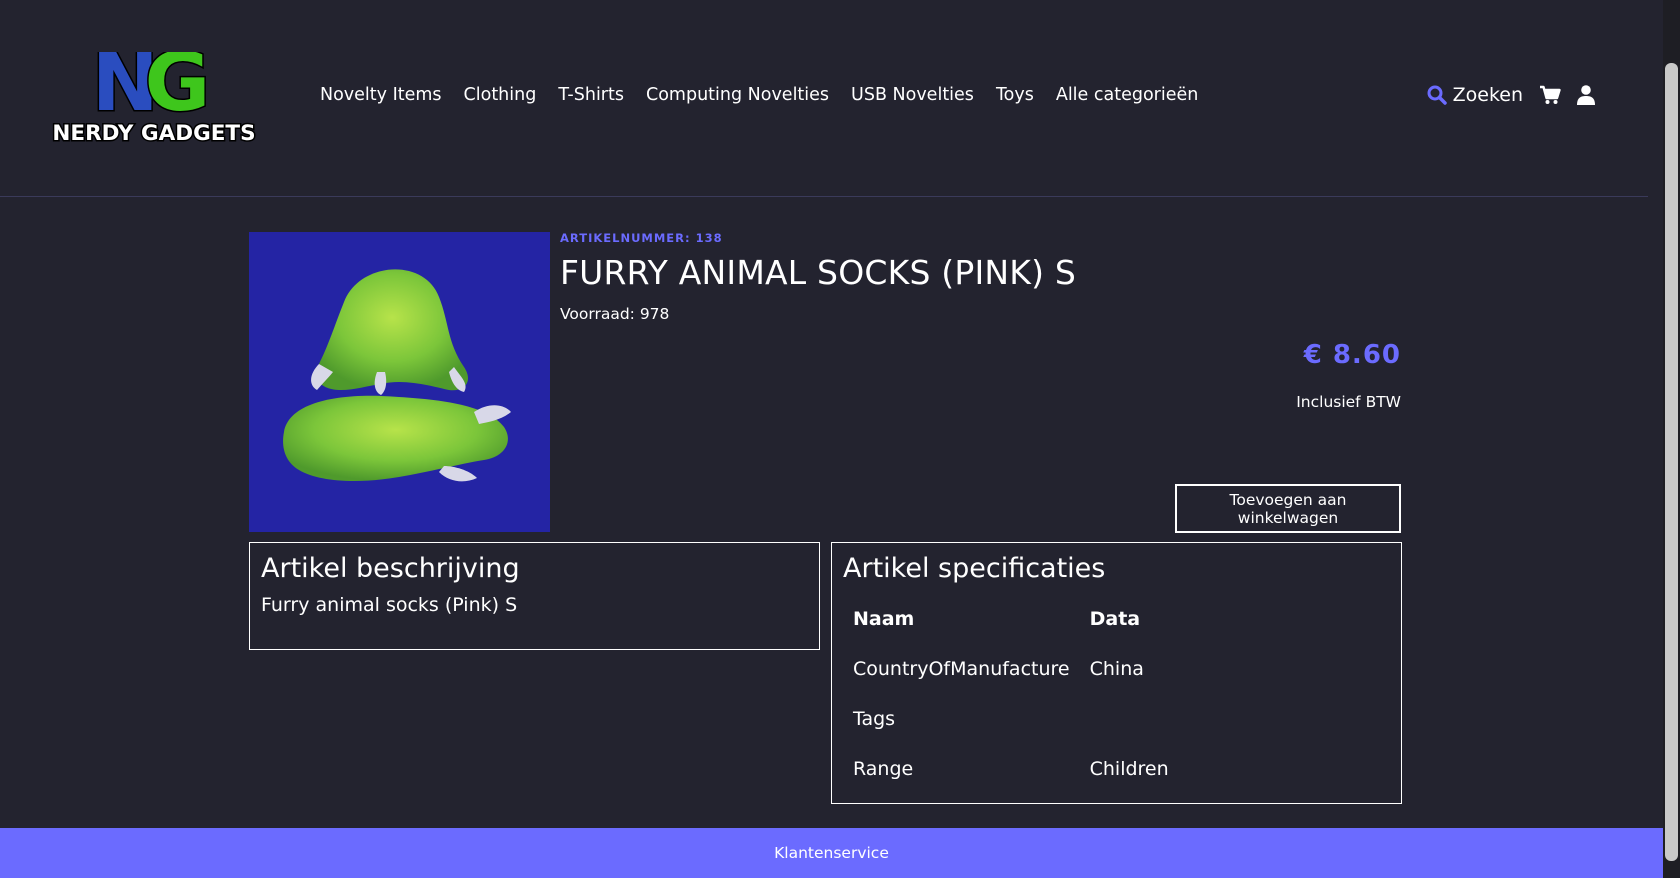 This screenshot has width=1680, height=878. What do you see at coordinates (591, 95) in the screenshot?
I see `nav-item-t-shirts: T-Shirts` at bounding box center [591, 95].